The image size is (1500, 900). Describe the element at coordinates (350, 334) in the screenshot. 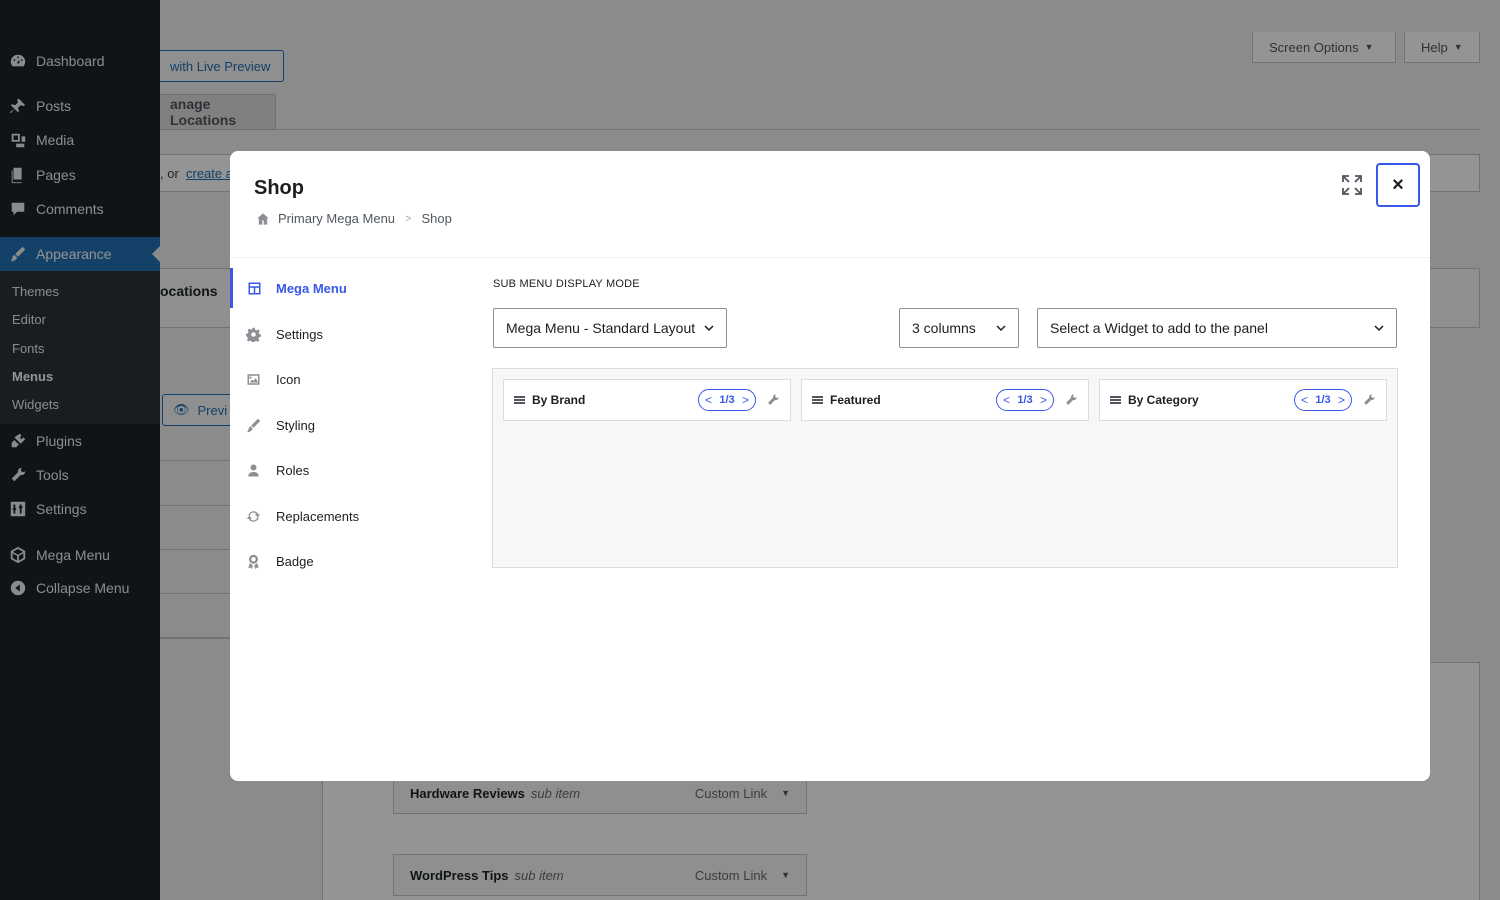

I see `nav-item-settings: Settings` at that location.